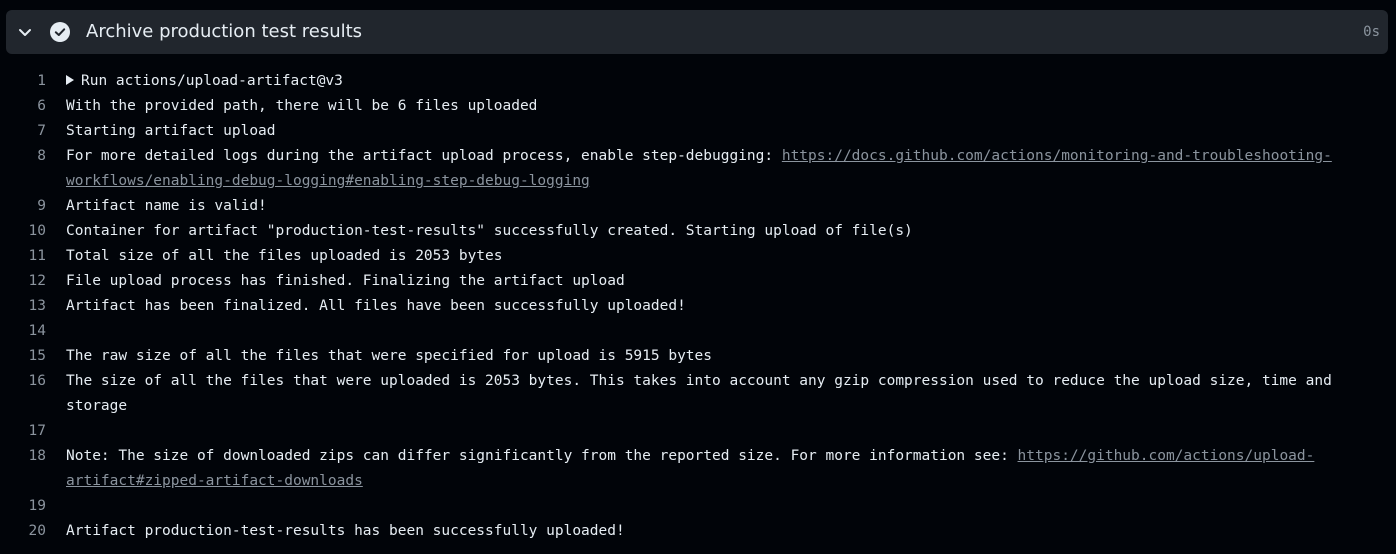 The width and height of the screenshot is (1396, 554). Describe the element at coordinates (25, 32) in the screenshot. I see `chevron-down-icon` at that location.